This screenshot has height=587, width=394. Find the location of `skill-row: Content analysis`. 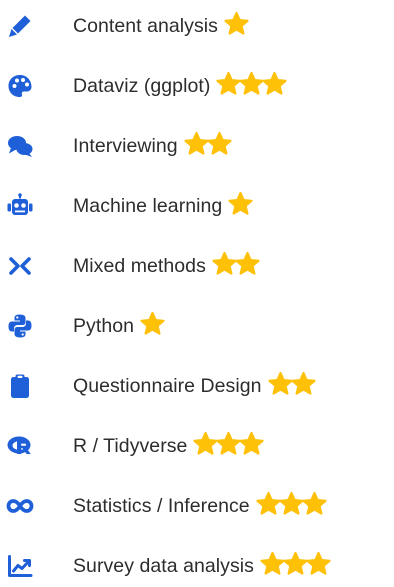

skill-row: Content analysis is located at coordinates (197, 26).